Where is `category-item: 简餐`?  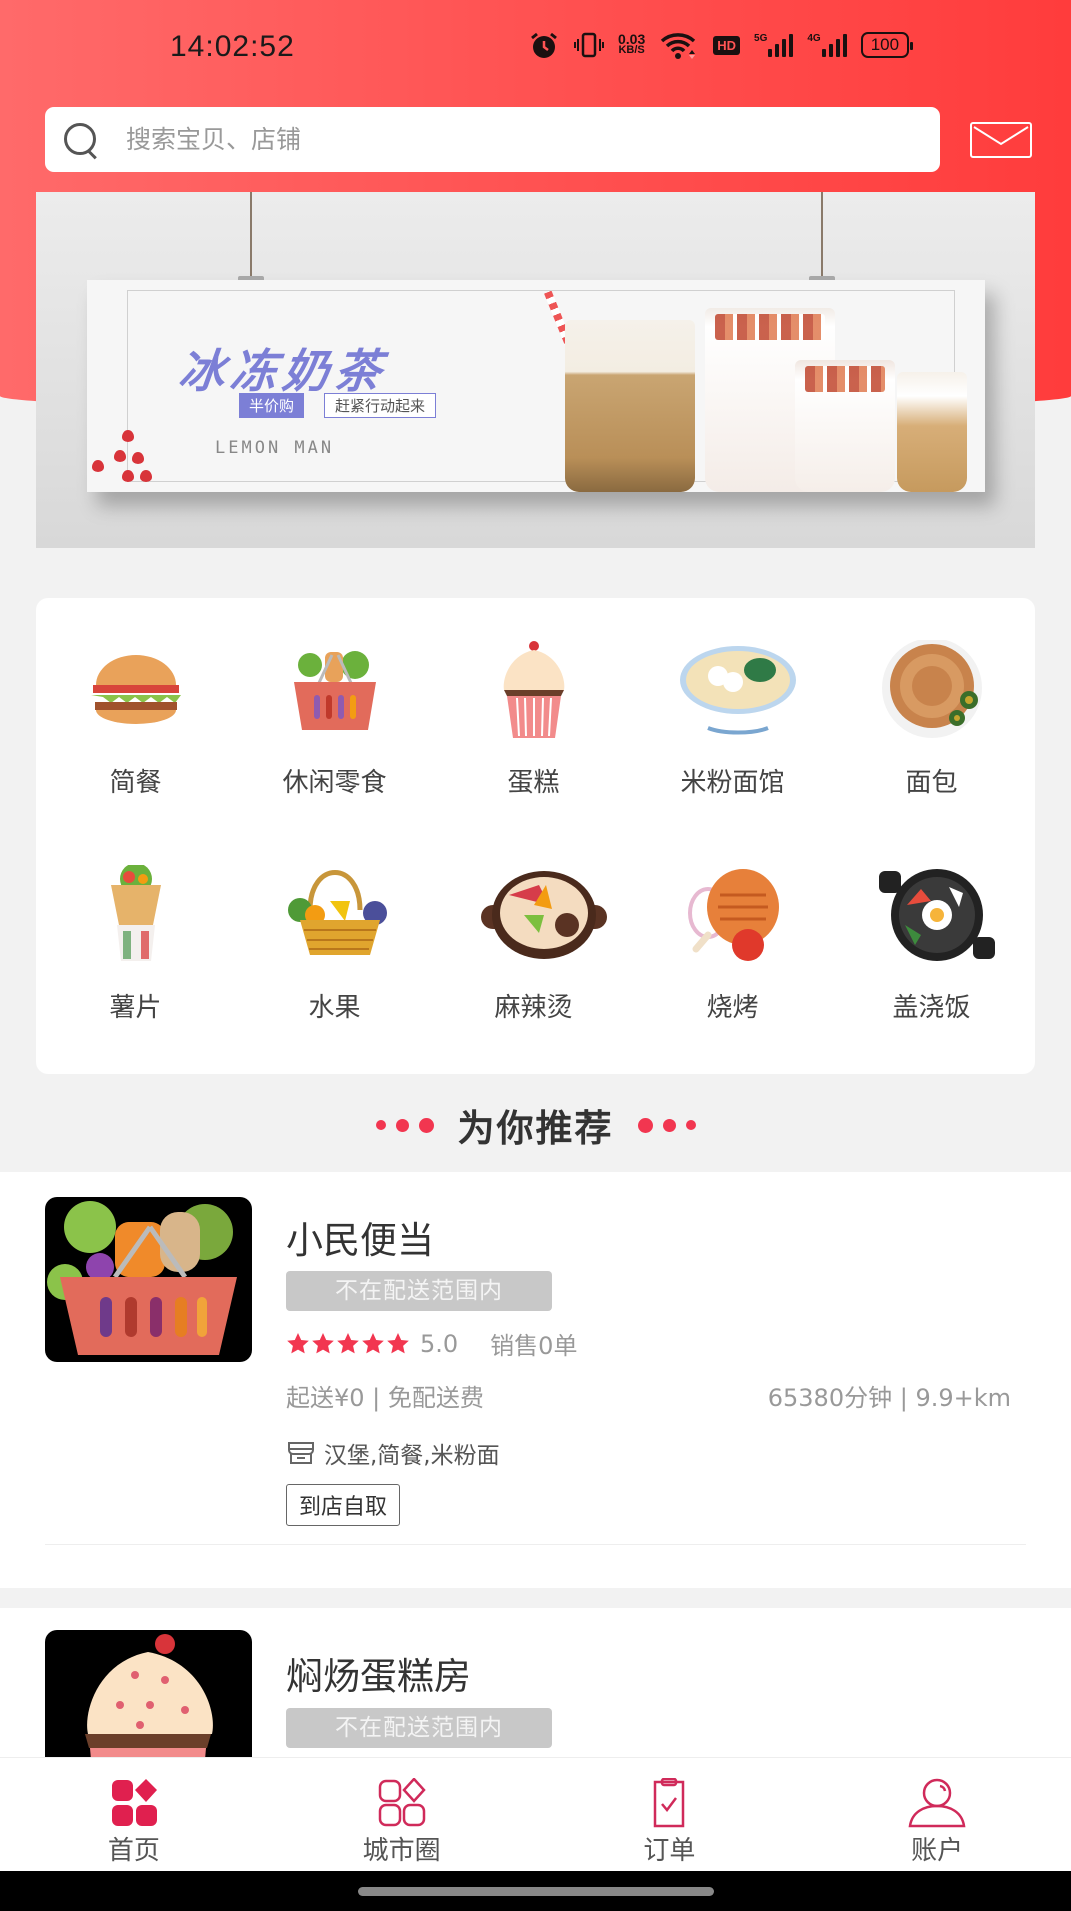
category-item: 简餐 is located at coordinates (135, 719).